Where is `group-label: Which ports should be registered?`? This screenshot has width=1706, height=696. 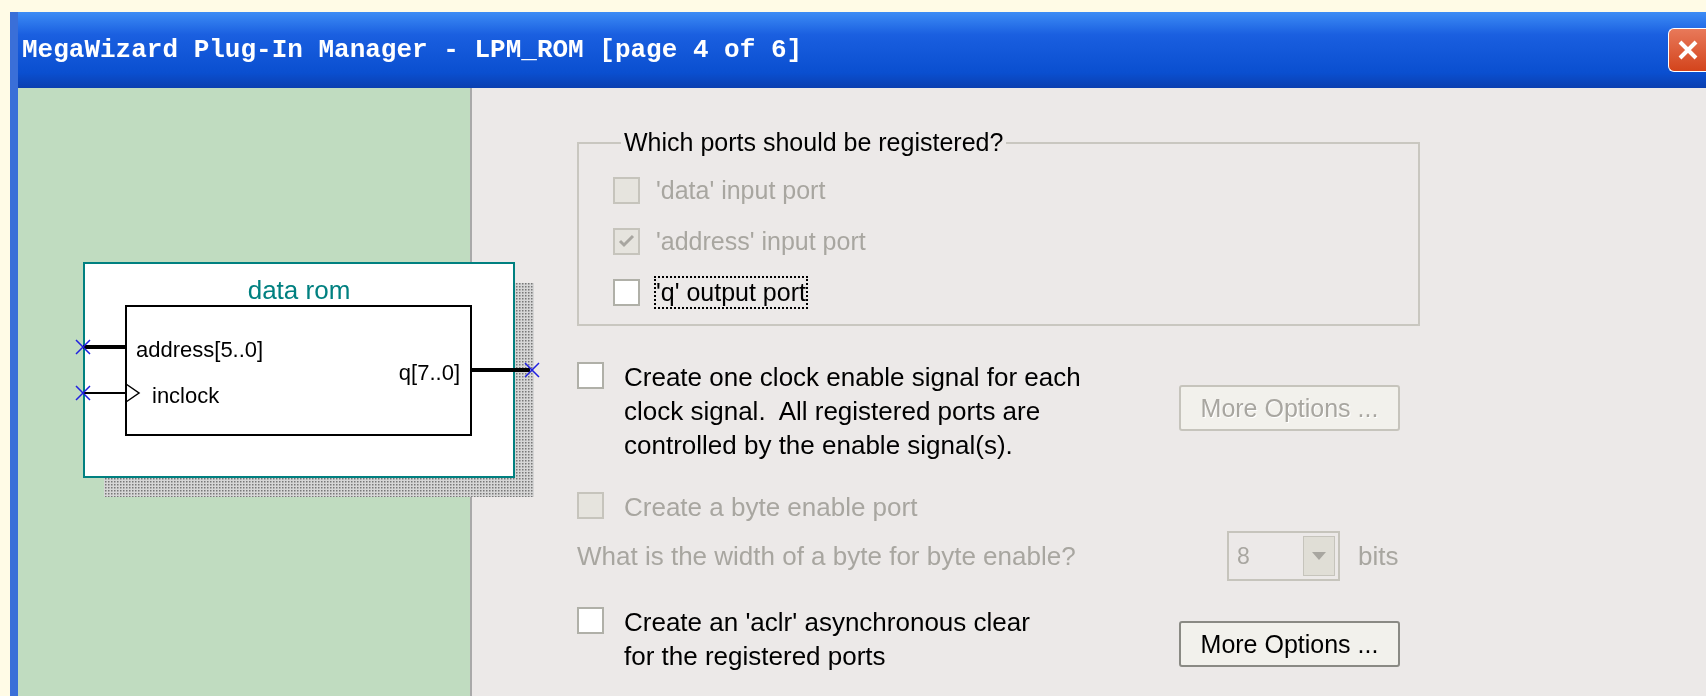 group-label: Which ports should be registered? is located at coordinates (814, 142).